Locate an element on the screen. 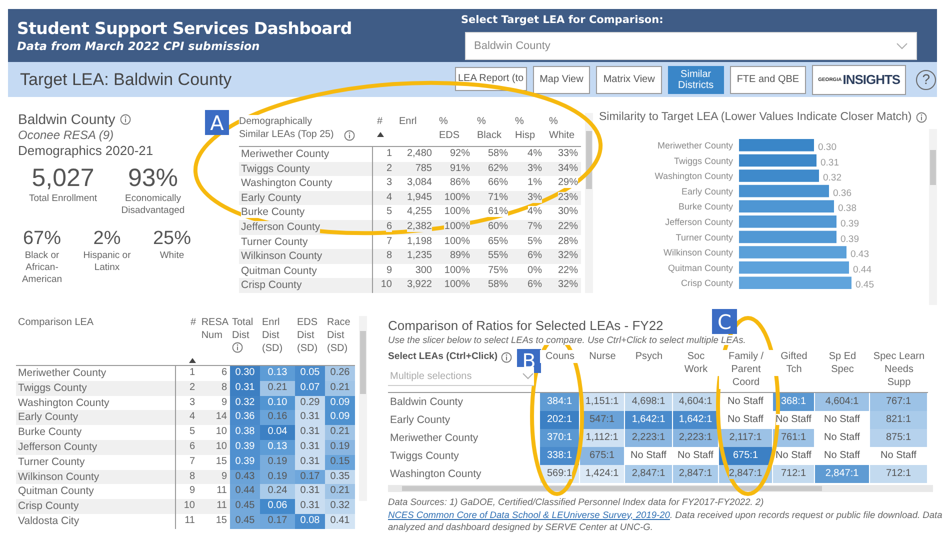 The image size is (944, 538). axis-label: Washington County is located at coordinates (693, 176).